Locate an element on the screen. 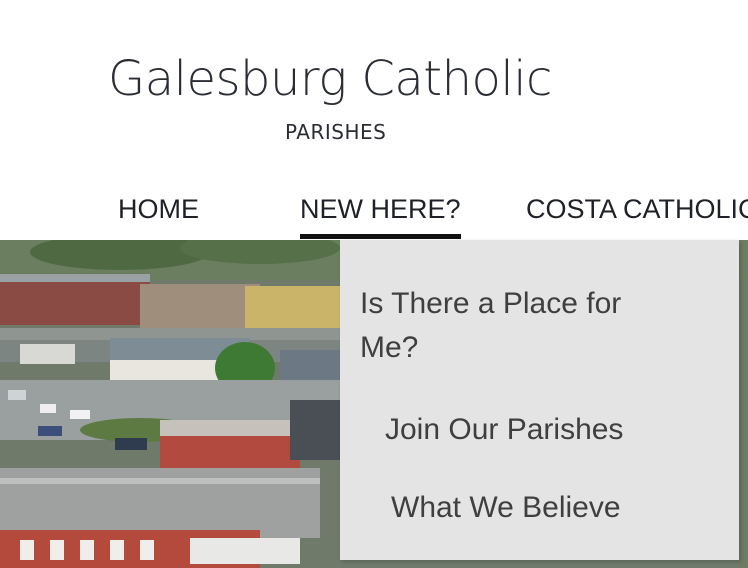 This screenshot has width=748, height=568. dropdown-item-place-for-me-line2: Me? is located at coordinates (389, 347).